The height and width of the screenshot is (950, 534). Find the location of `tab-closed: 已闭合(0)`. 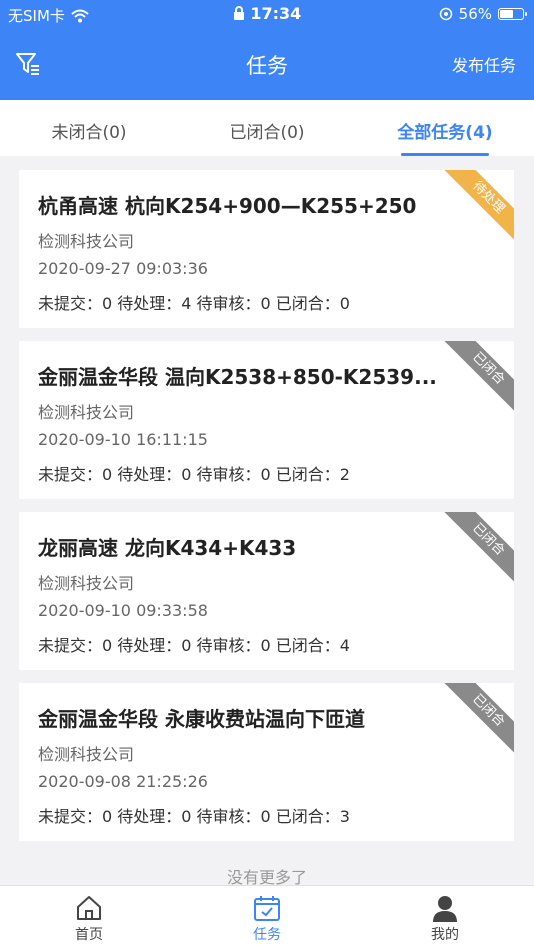

tab-closed: 已闭合(0) is located at coordinates (267, 128).